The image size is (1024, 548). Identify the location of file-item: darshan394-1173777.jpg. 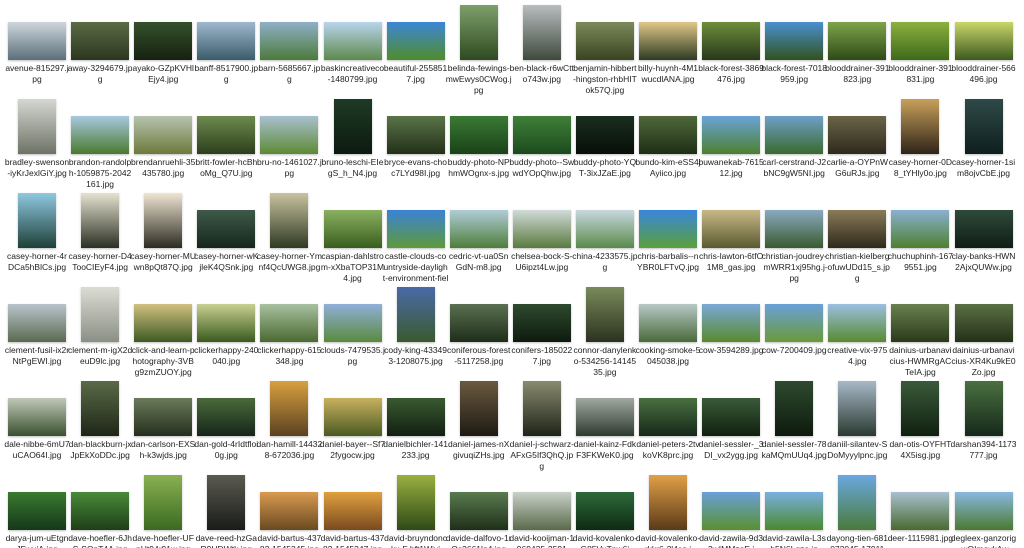
(984, 420).